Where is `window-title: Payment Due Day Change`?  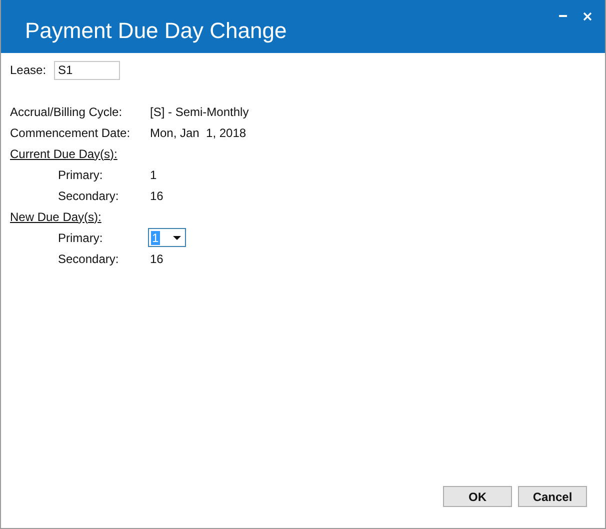
window-title: Payment Due Day Change is located at coordinates (156, 31).